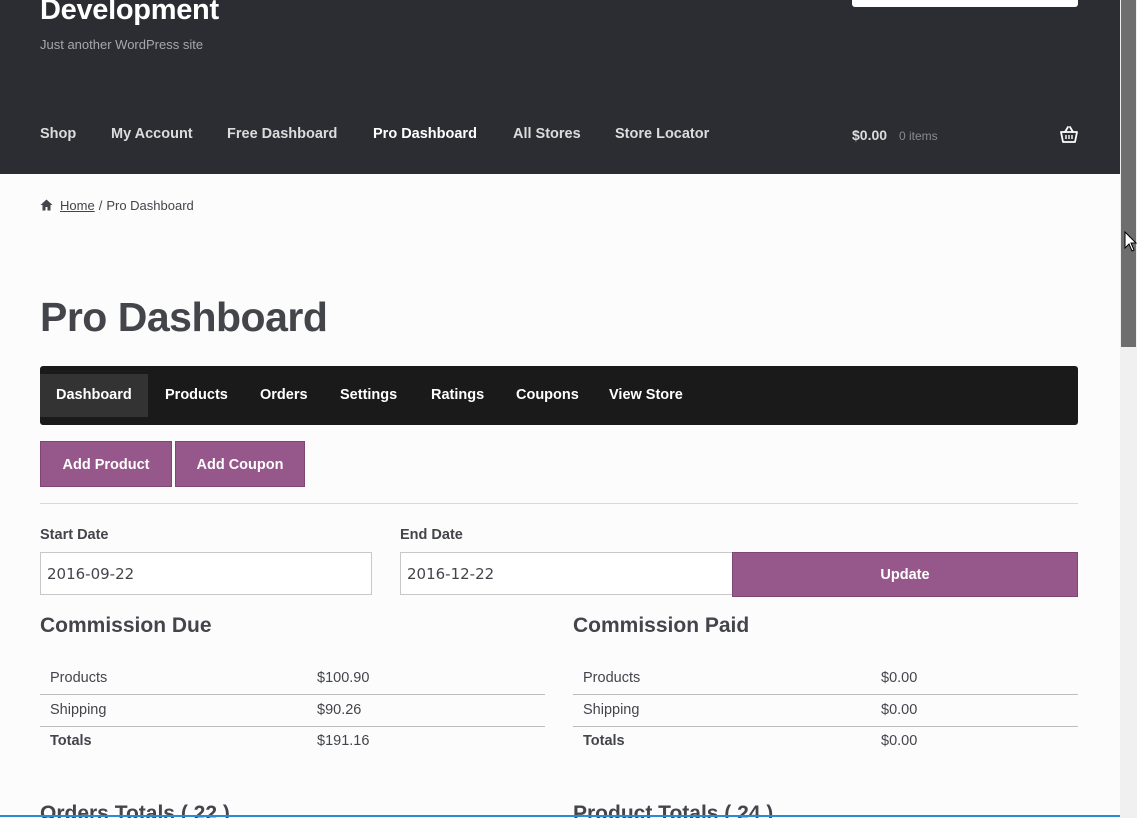 The image size is (1137, 818). I want to click on nav-item-pro-dashboard: Pro Dashboard, so click(425, 134).